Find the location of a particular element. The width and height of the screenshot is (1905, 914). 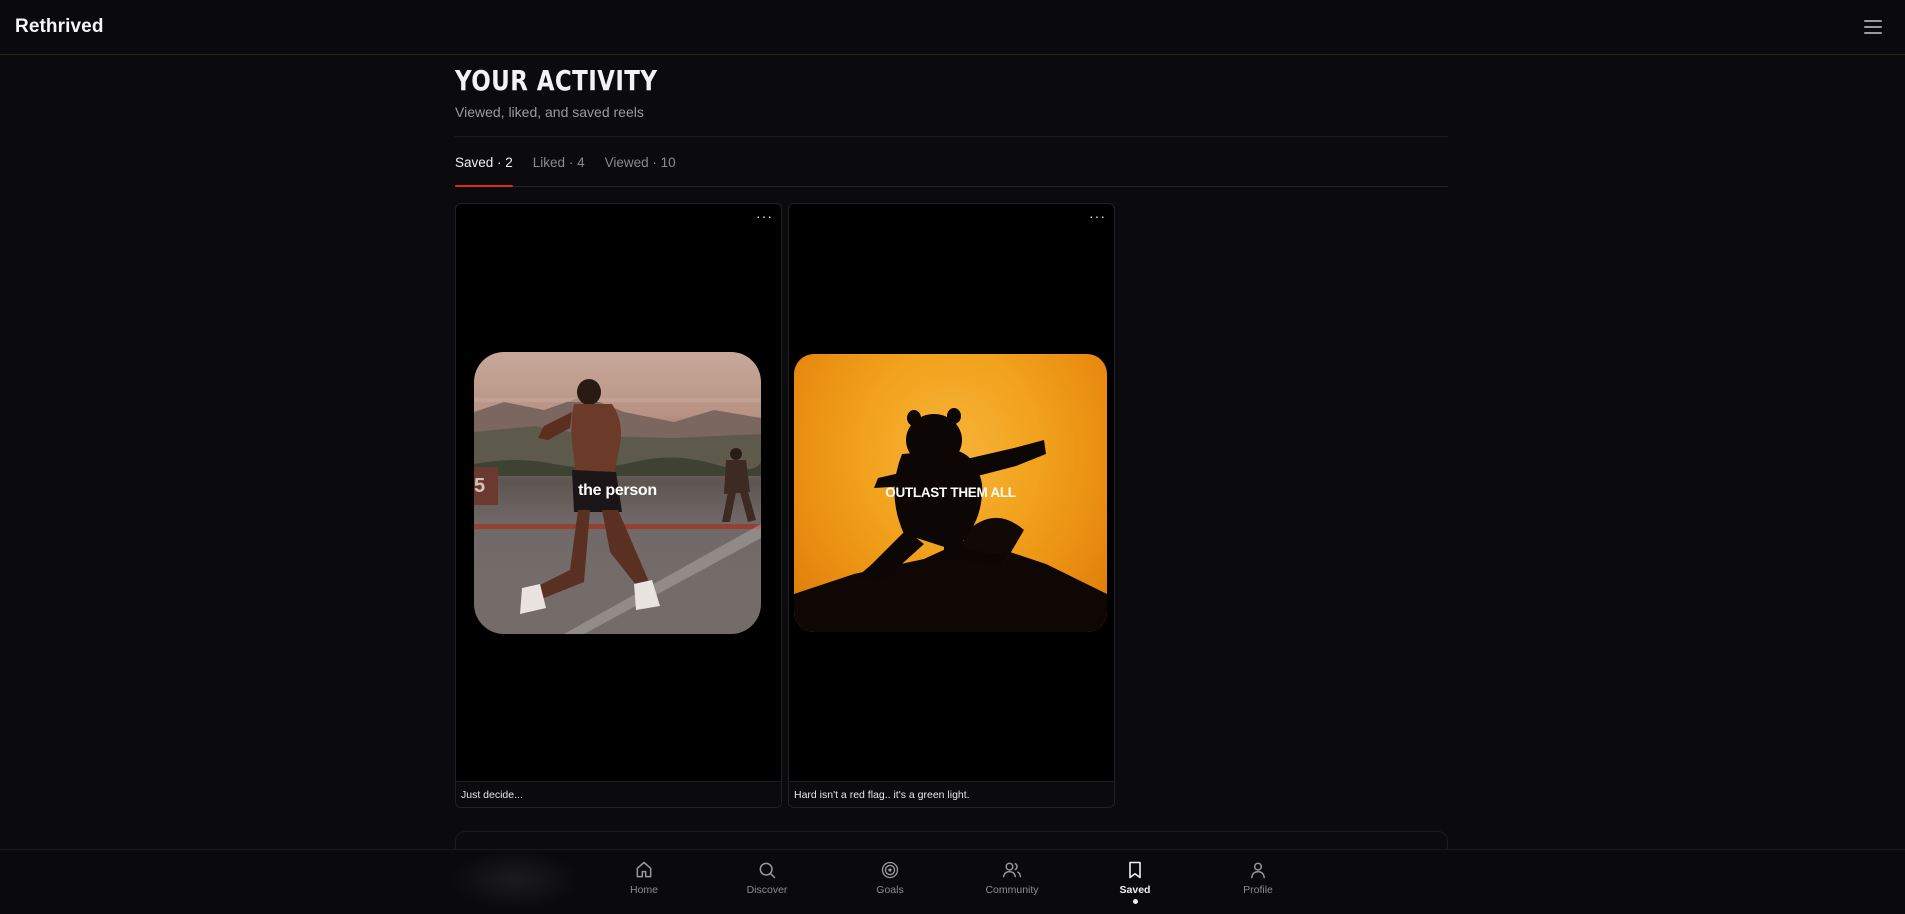

top-bar: Rethrived is located at coordinates (952, 27).